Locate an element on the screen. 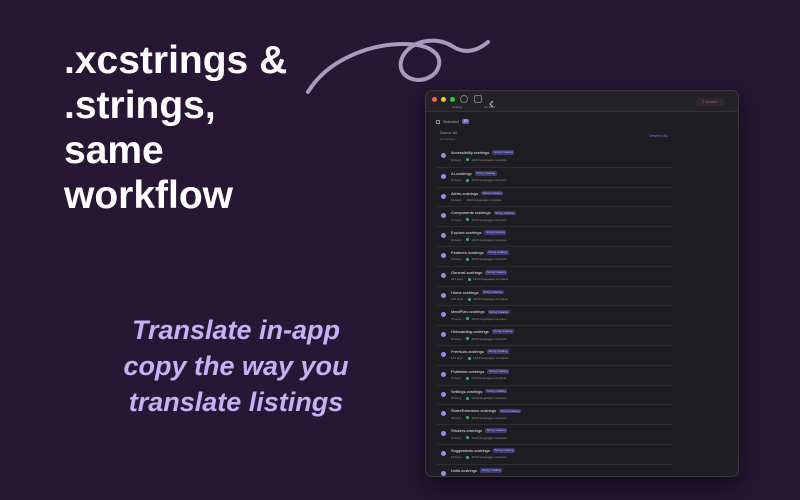  minimize-window-button is located at coordinates (443, 99).